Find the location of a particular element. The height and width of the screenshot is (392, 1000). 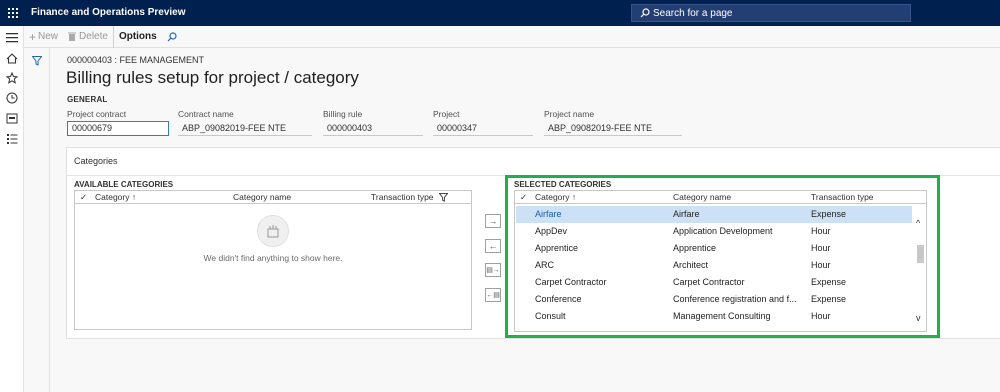

favorites-star-icon is located at coordinates (12, 78).